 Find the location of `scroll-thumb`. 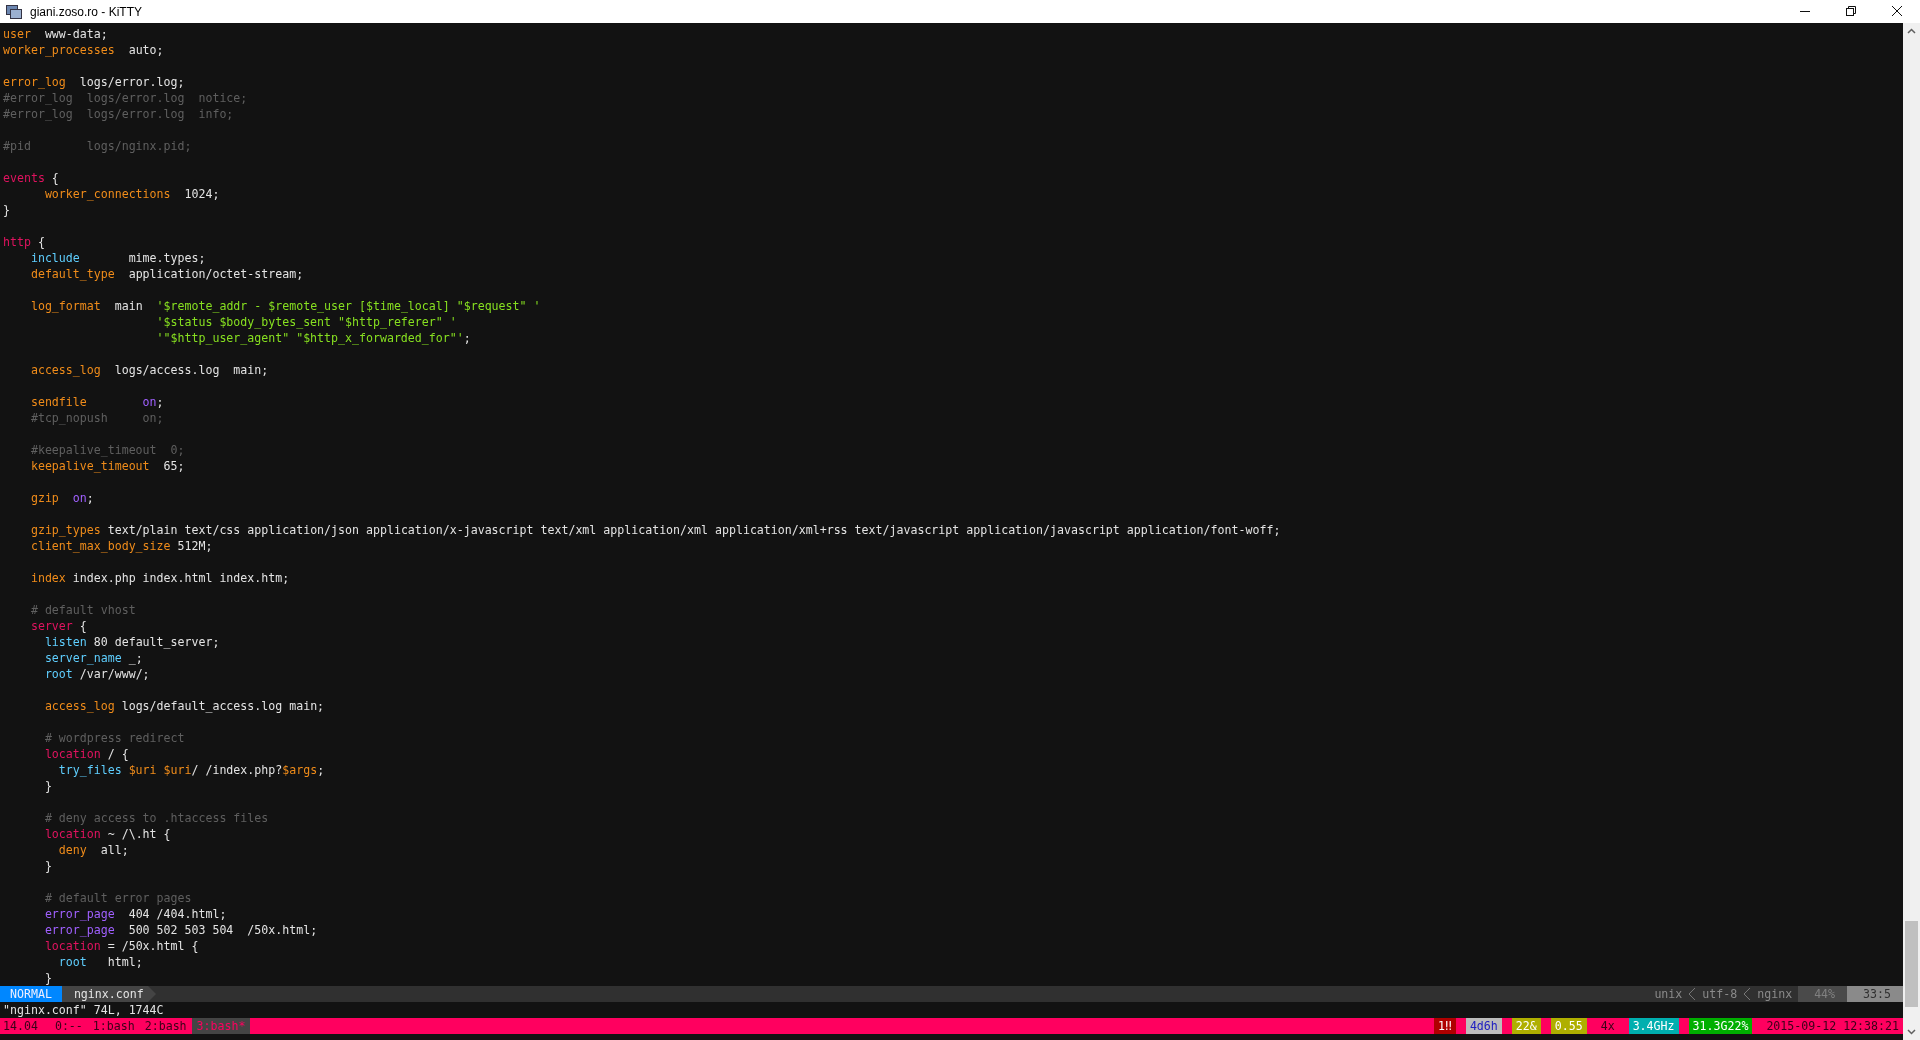

scroll-thumb is located at coordinates (1911, 964).